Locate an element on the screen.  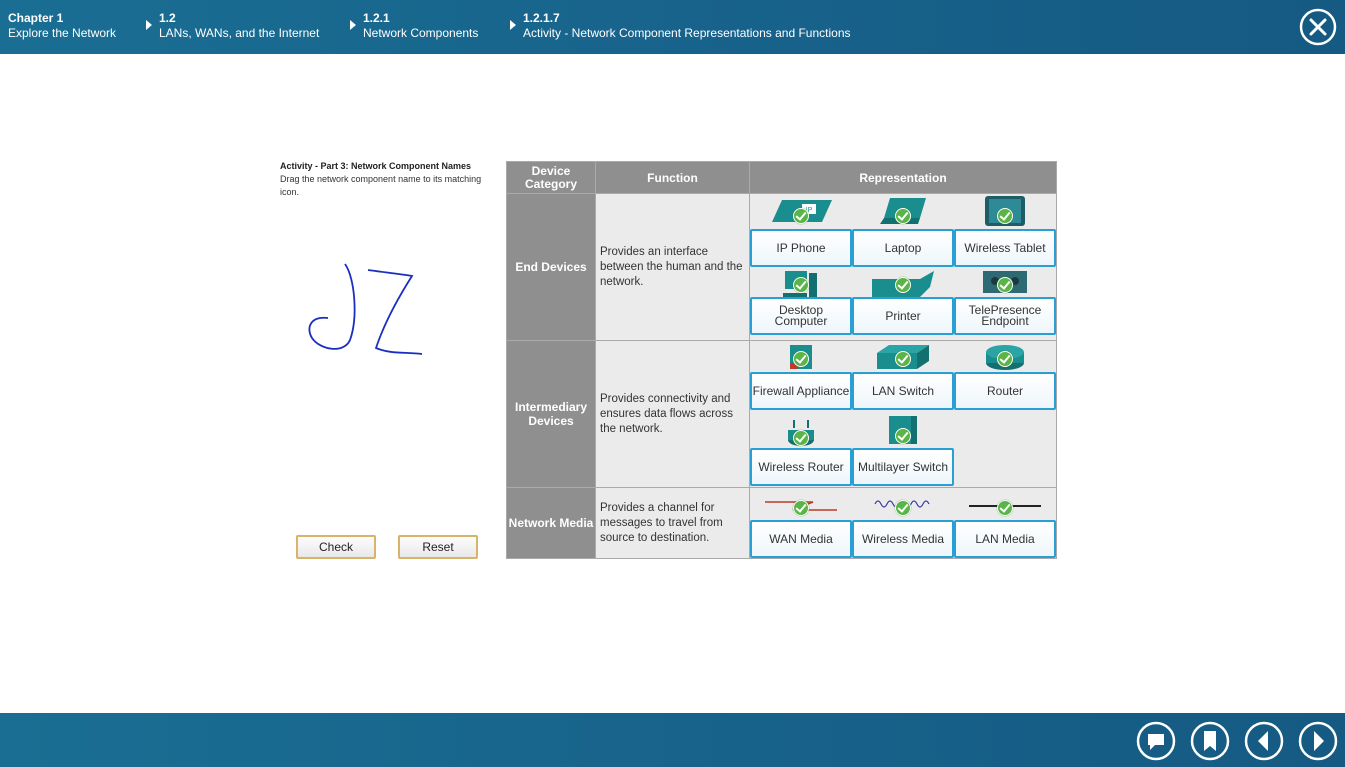
slot-lan-switch: LAN Switch is located at coordinates (903, 377).